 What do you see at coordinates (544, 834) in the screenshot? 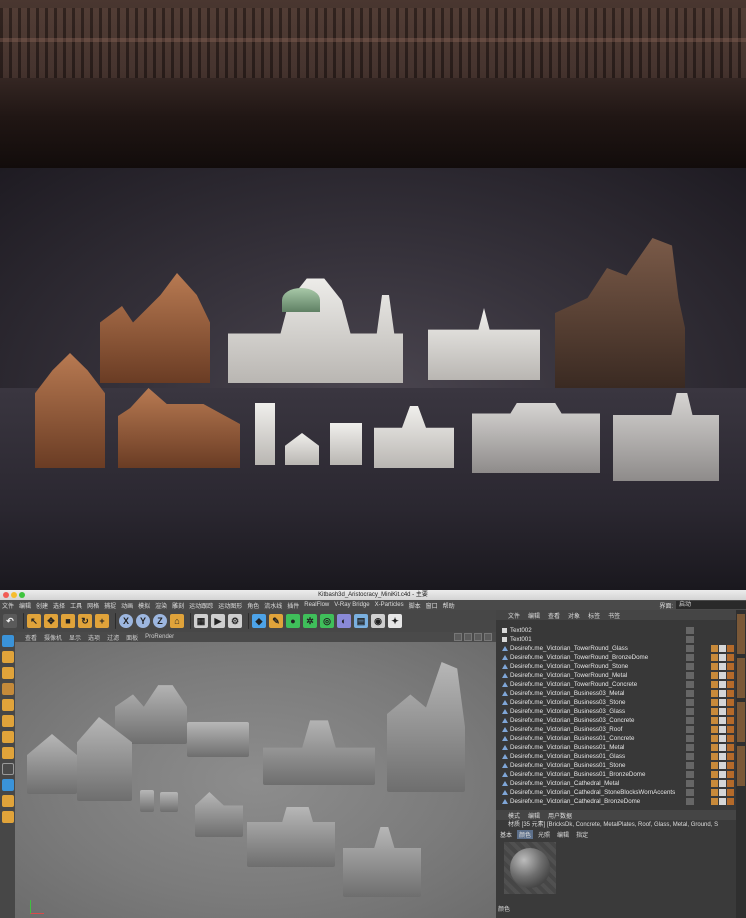
I see `subtab-illumination: 光照` at bounding box center [544, 834].